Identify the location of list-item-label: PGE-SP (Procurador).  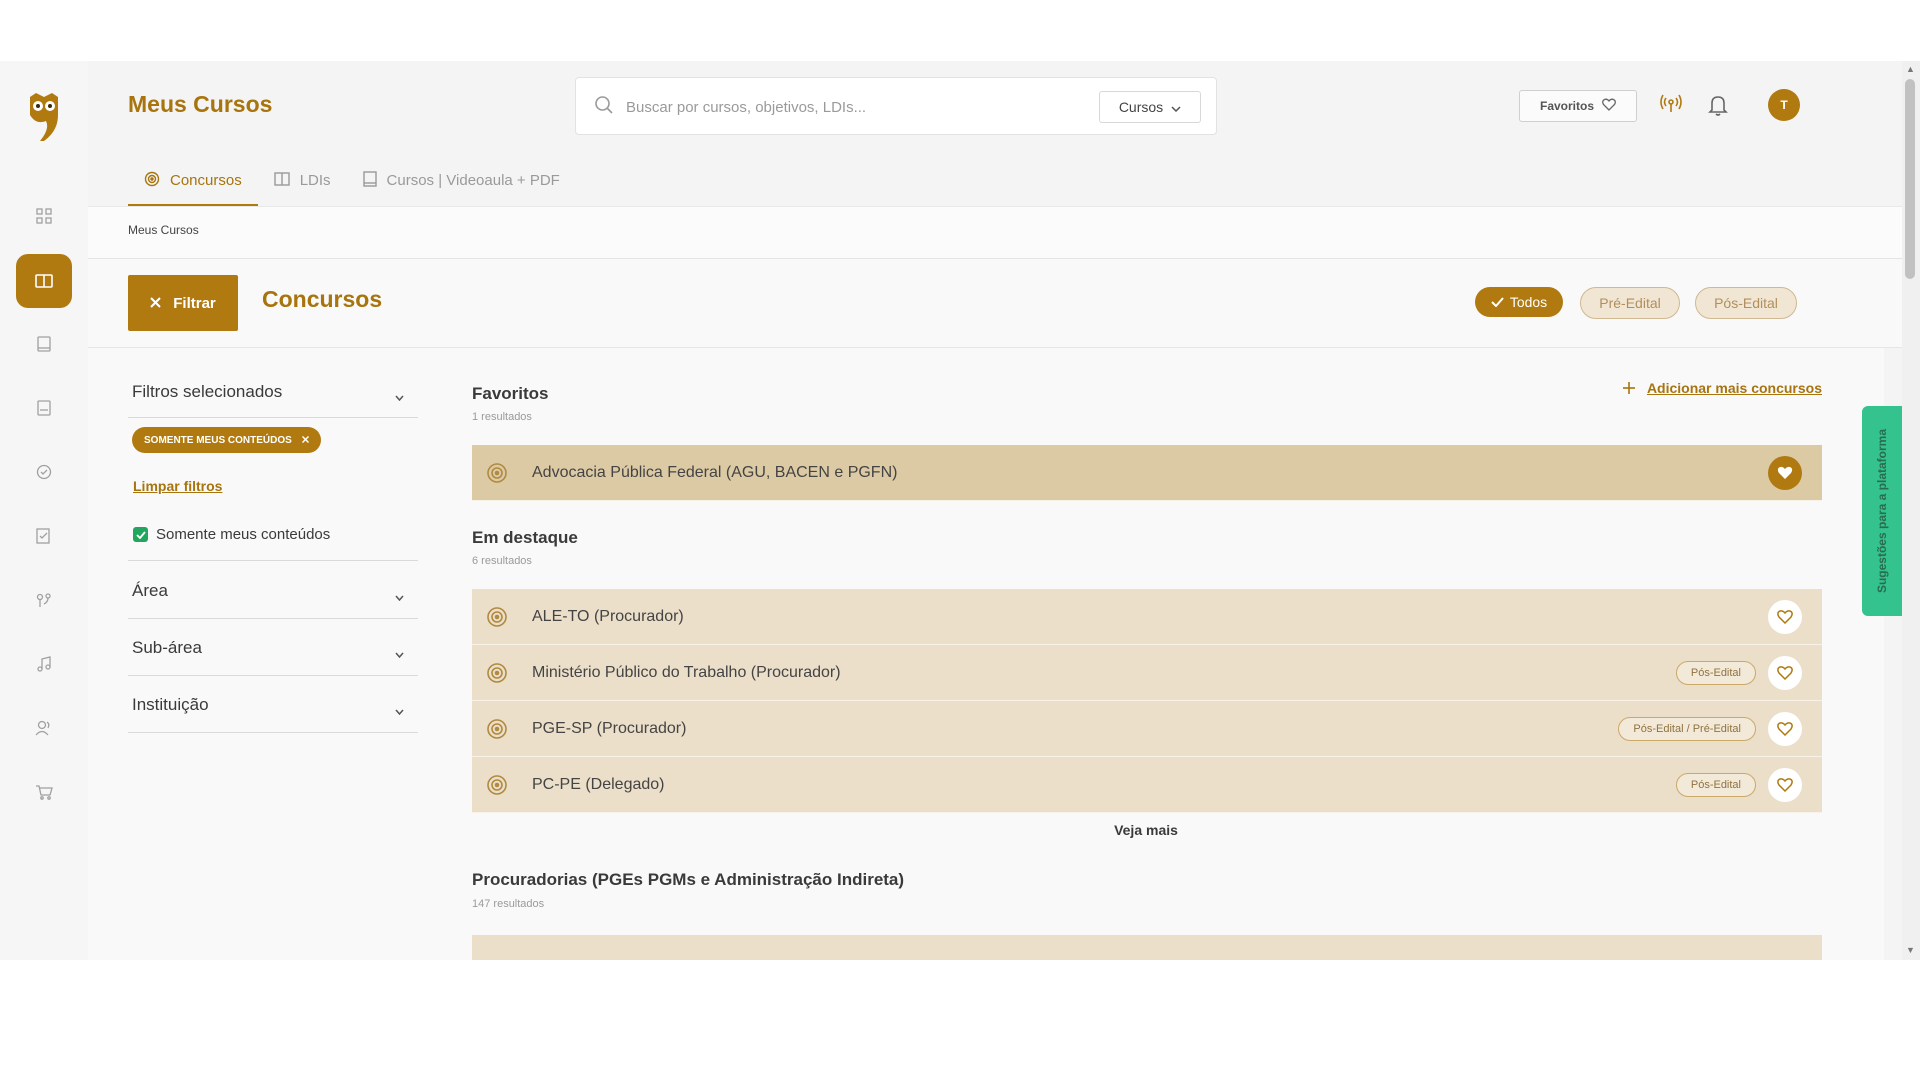
(609, 728).